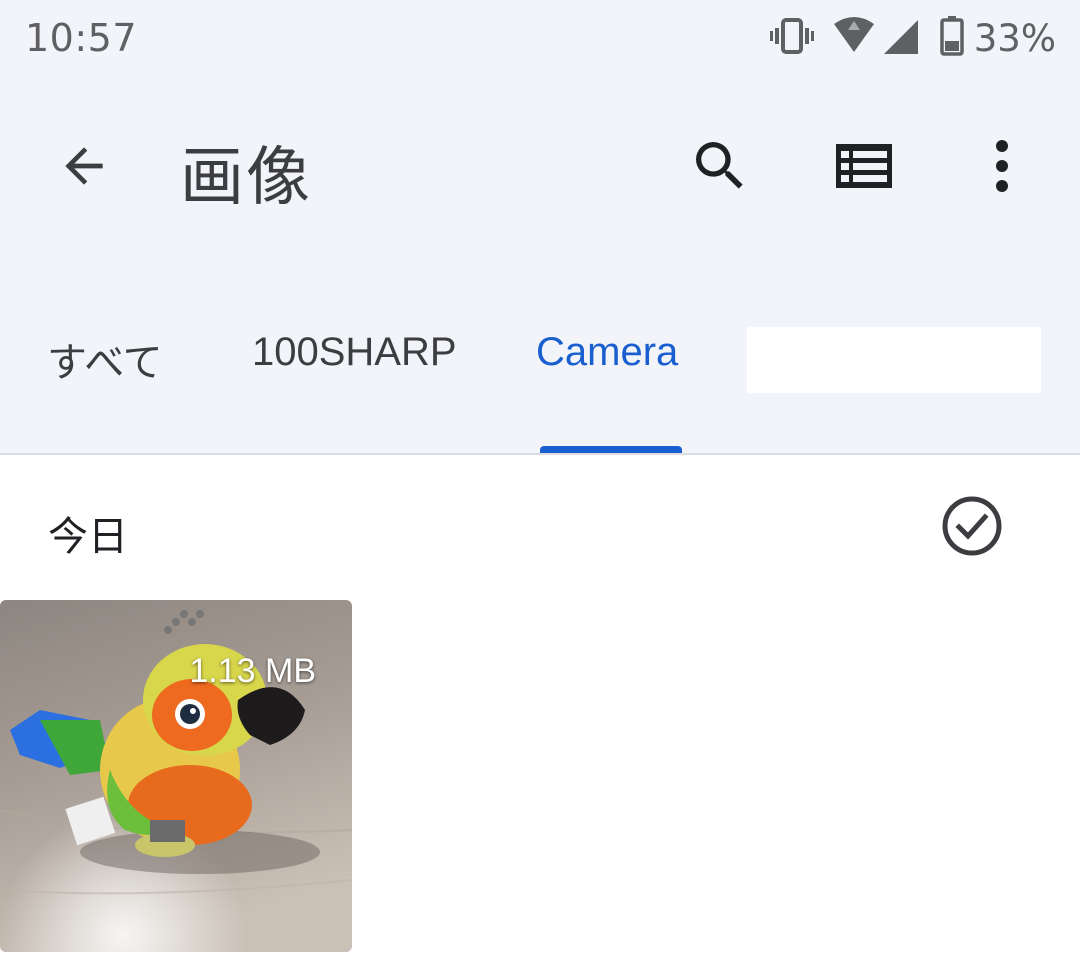  I want to click on tab-divider, so click(540, 454).